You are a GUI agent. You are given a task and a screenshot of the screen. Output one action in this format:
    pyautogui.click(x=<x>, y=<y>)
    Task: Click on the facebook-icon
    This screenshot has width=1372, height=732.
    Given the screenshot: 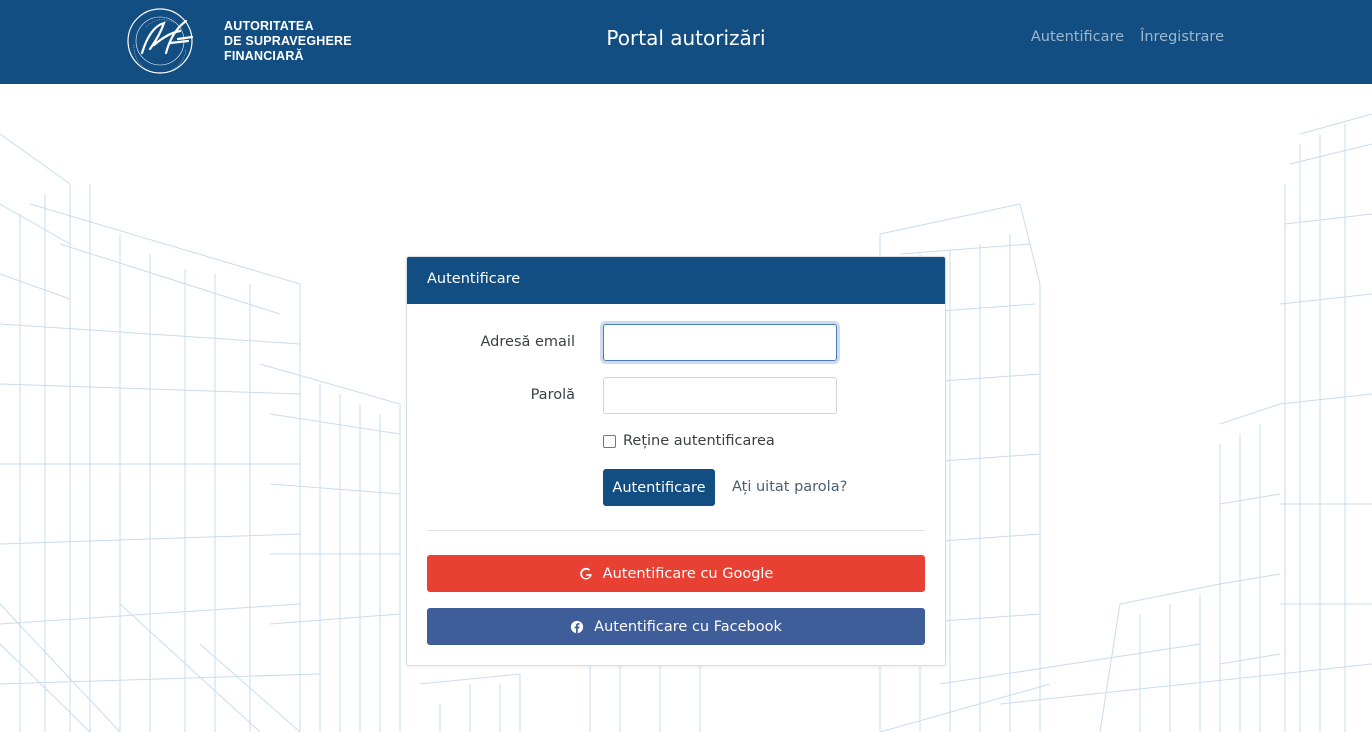 What is the action you would take?
    pyautogui.click(x=577, y=626)
    